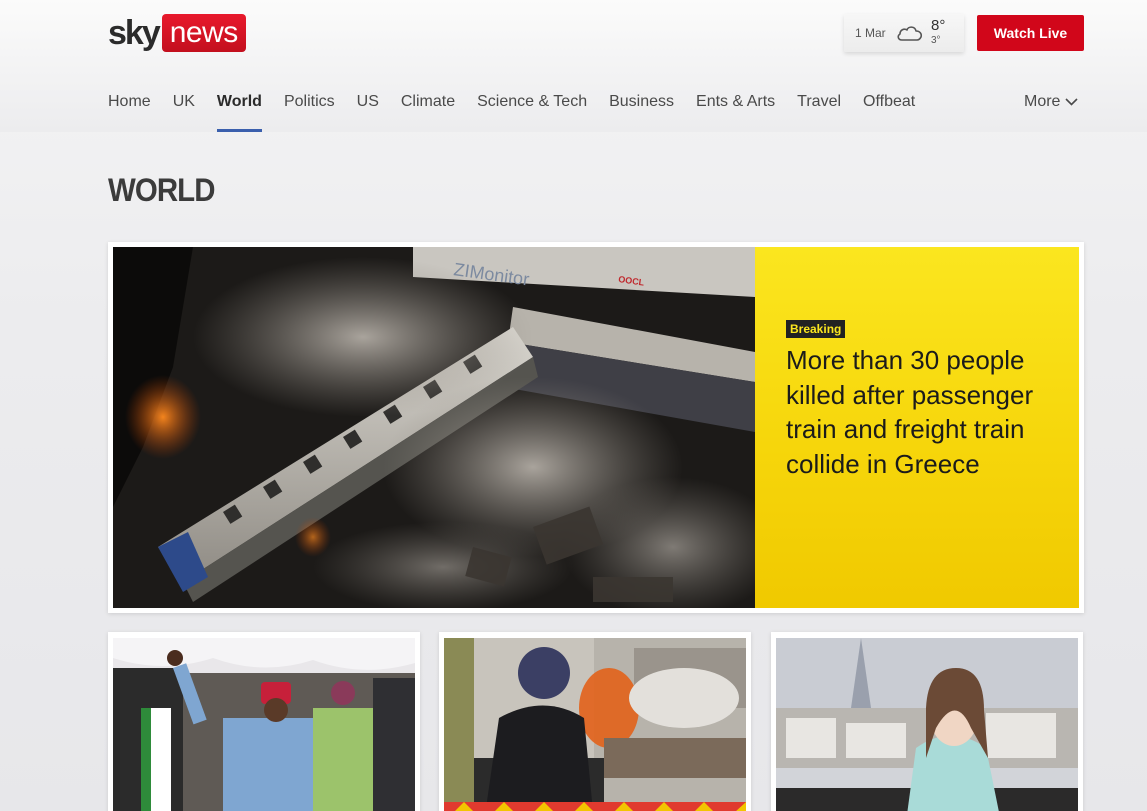 The height and width of the screenshot is (811, 1147). What do you see at coordinates (203, 33) in the screenshot?
I see `logo-news-text: news` at bounding box center [203, 33].